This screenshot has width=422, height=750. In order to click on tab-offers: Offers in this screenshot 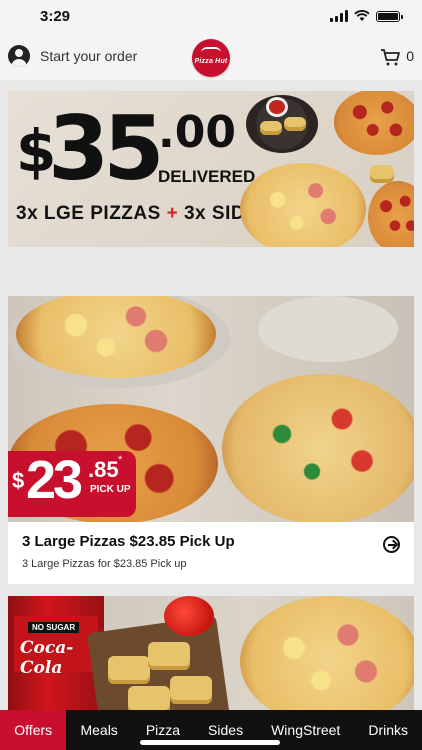, I will do `click(33, 730)`.